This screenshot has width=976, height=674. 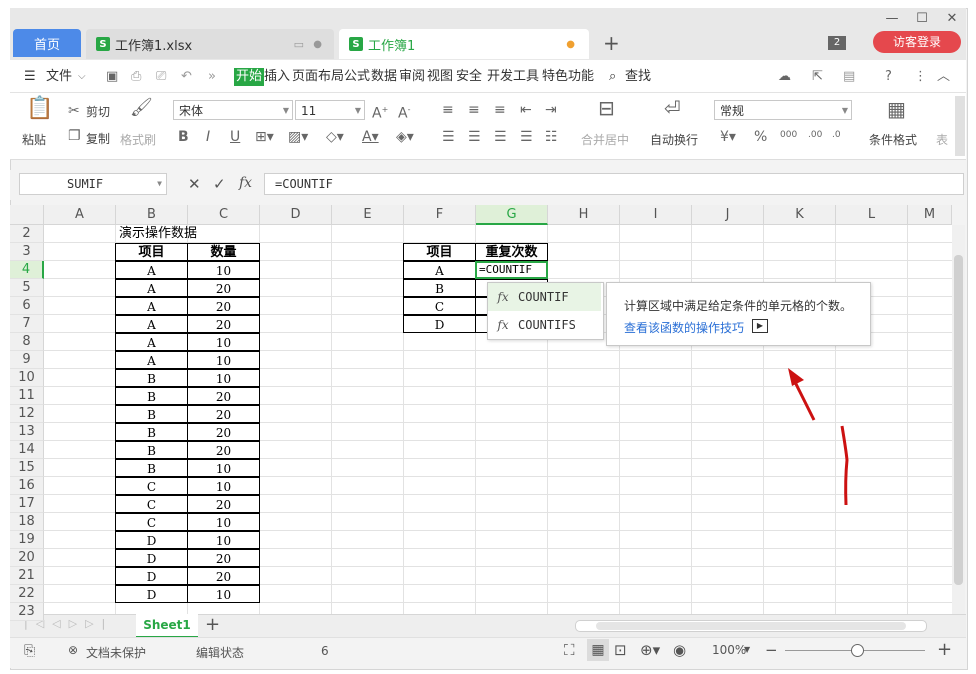 I want to click on menu-search: 查找, so click(x=638, y=77).